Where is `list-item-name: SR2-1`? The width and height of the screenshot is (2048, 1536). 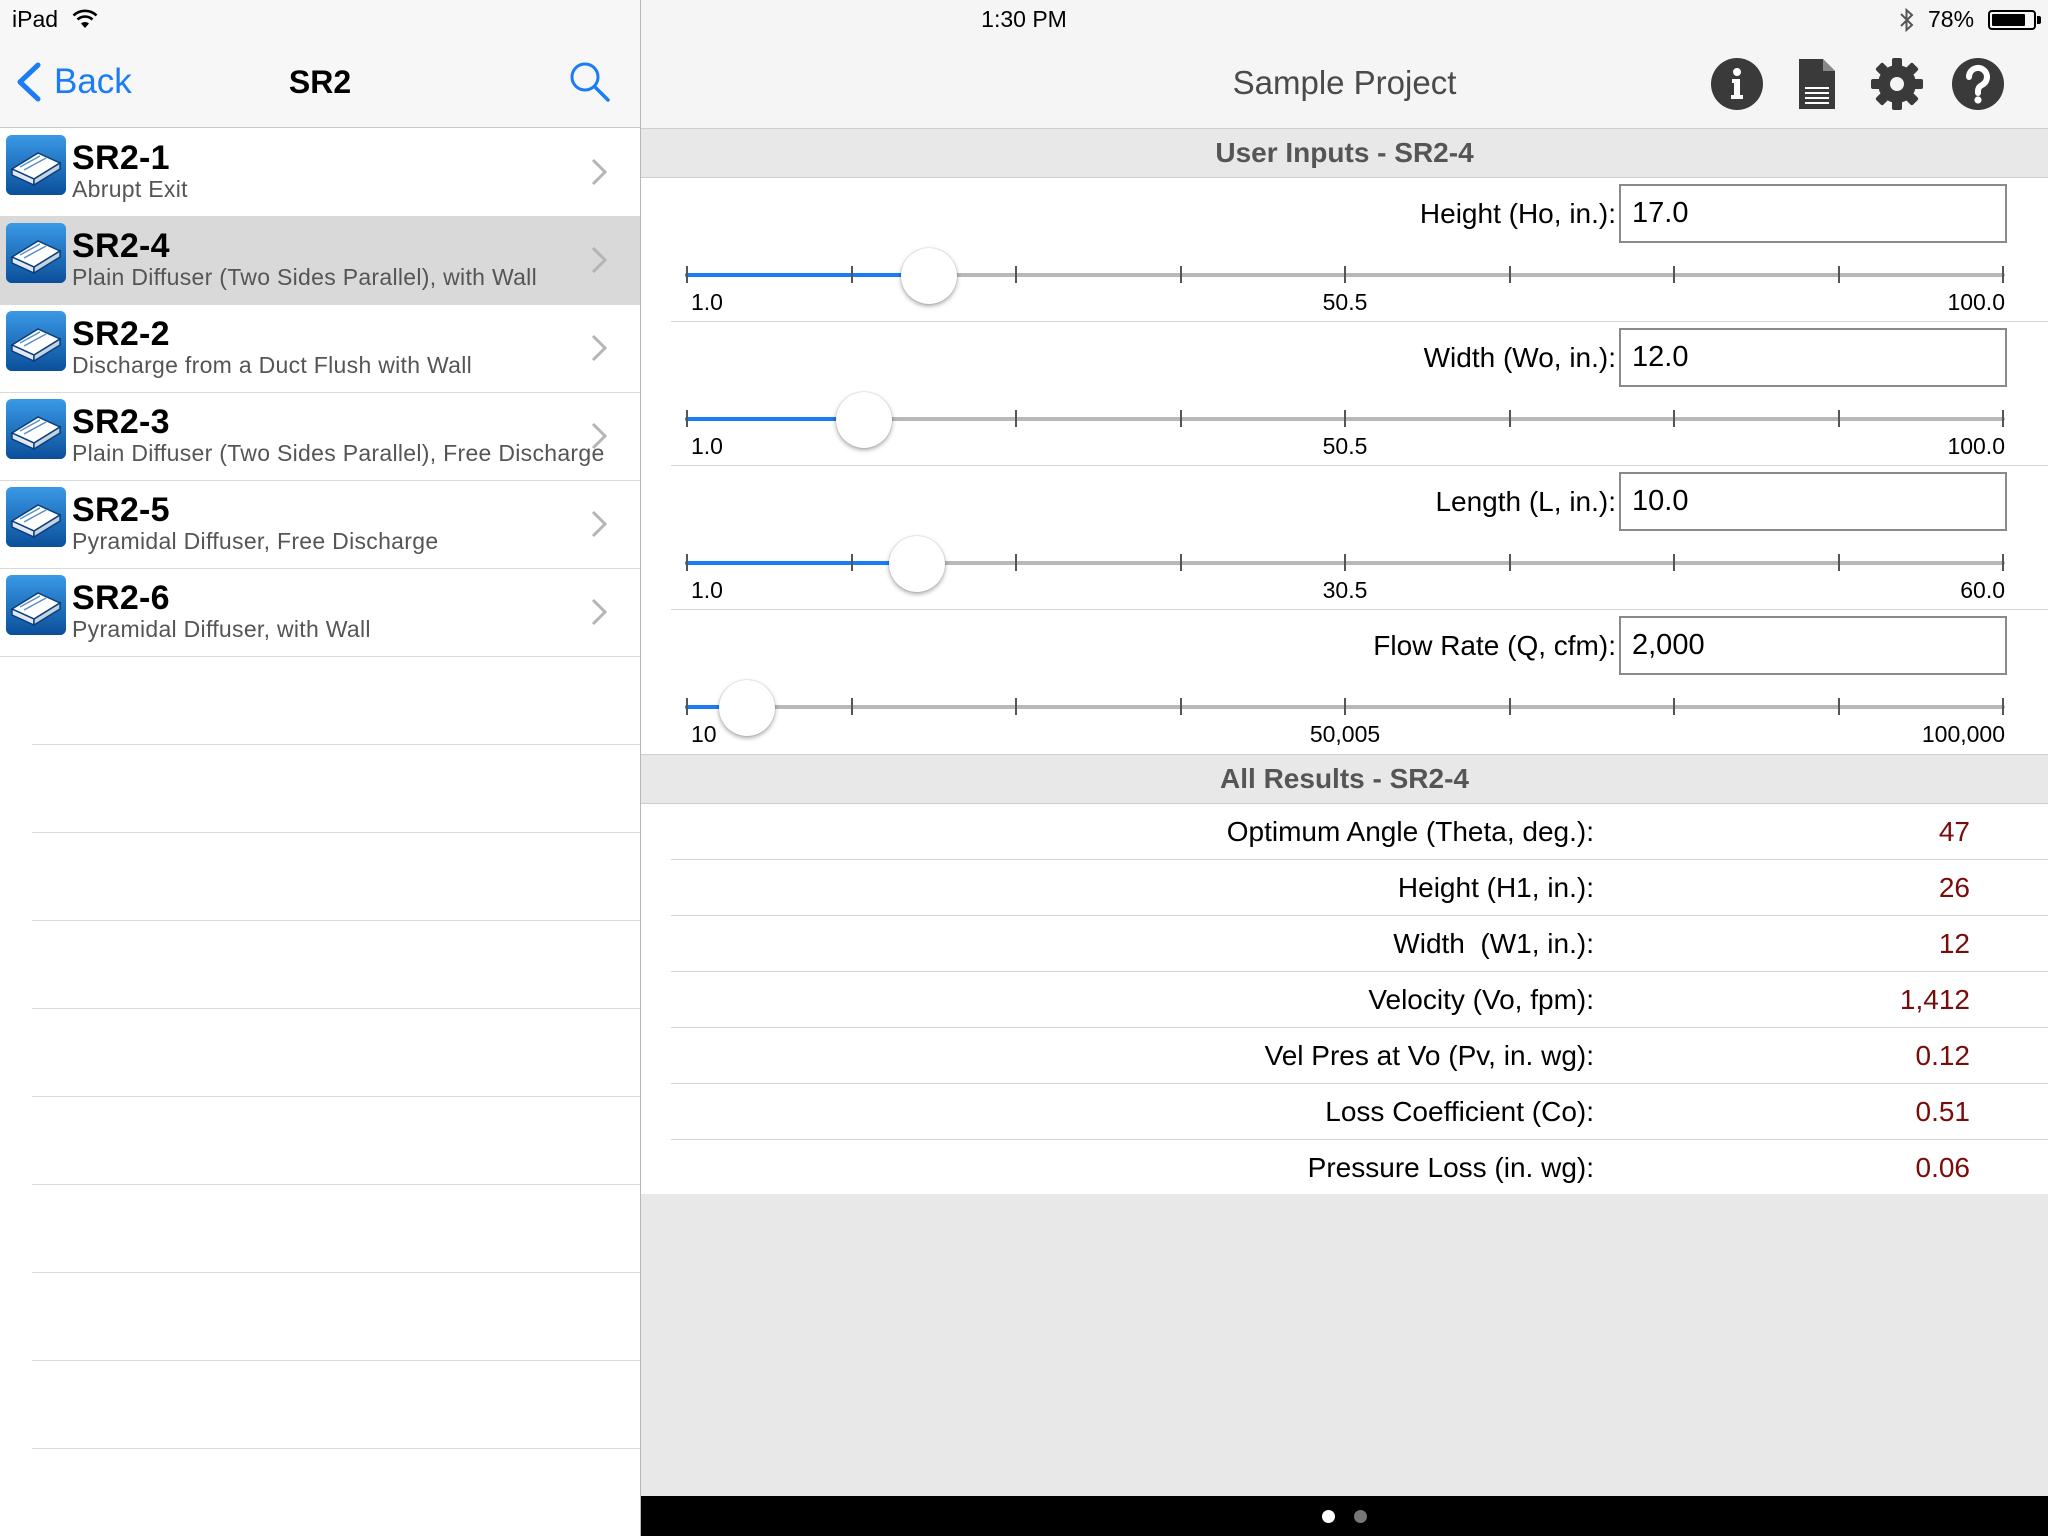 list-item-name: SR2-1 is located at coordinates (121, 158).